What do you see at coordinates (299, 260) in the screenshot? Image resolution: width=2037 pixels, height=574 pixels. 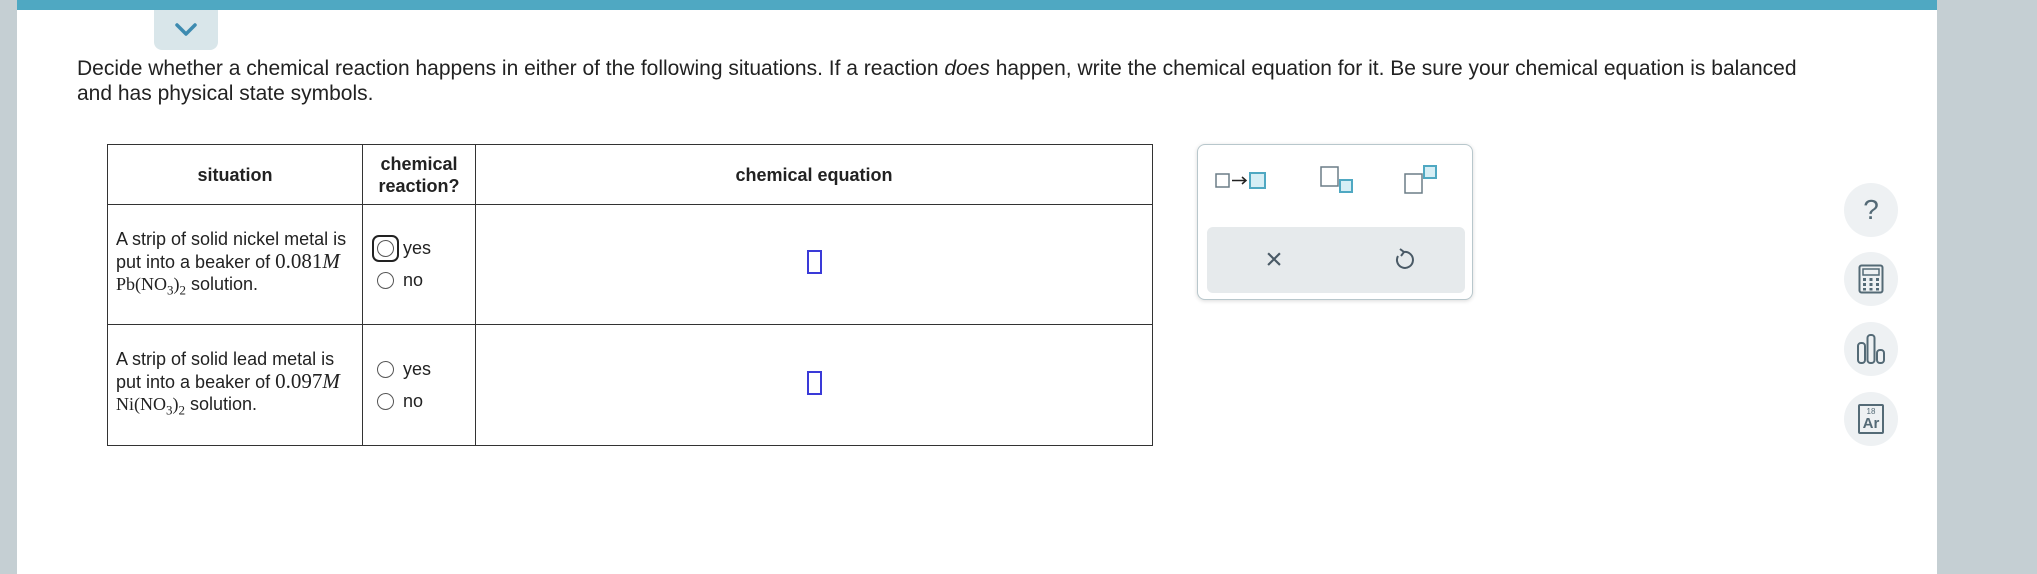 I see `concentration-value: 0.081` at bounding box center [299, 260].